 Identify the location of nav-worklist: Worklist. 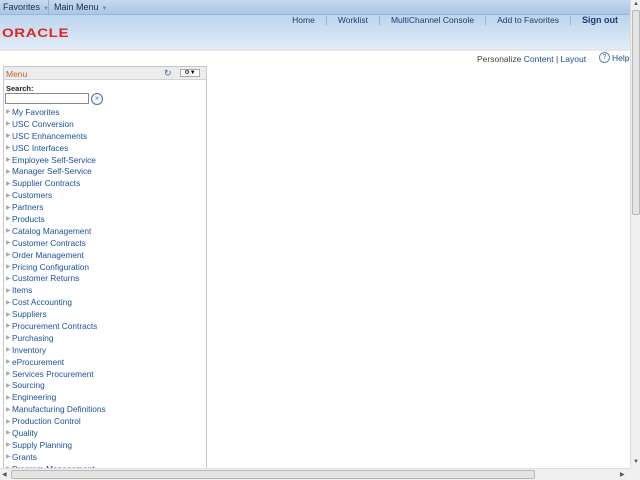
(352, 20).